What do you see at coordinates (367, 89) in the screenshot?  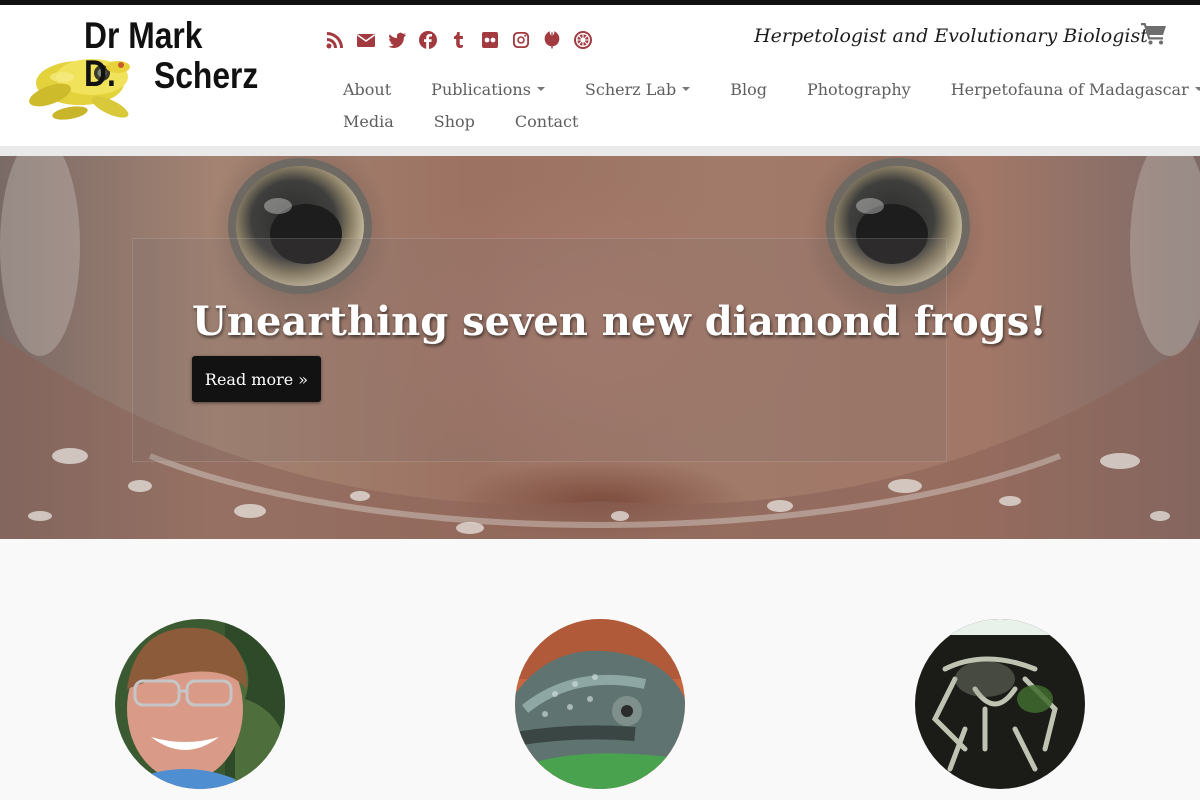 I see `nav-item-about: About` at bounding box center [367, 89].